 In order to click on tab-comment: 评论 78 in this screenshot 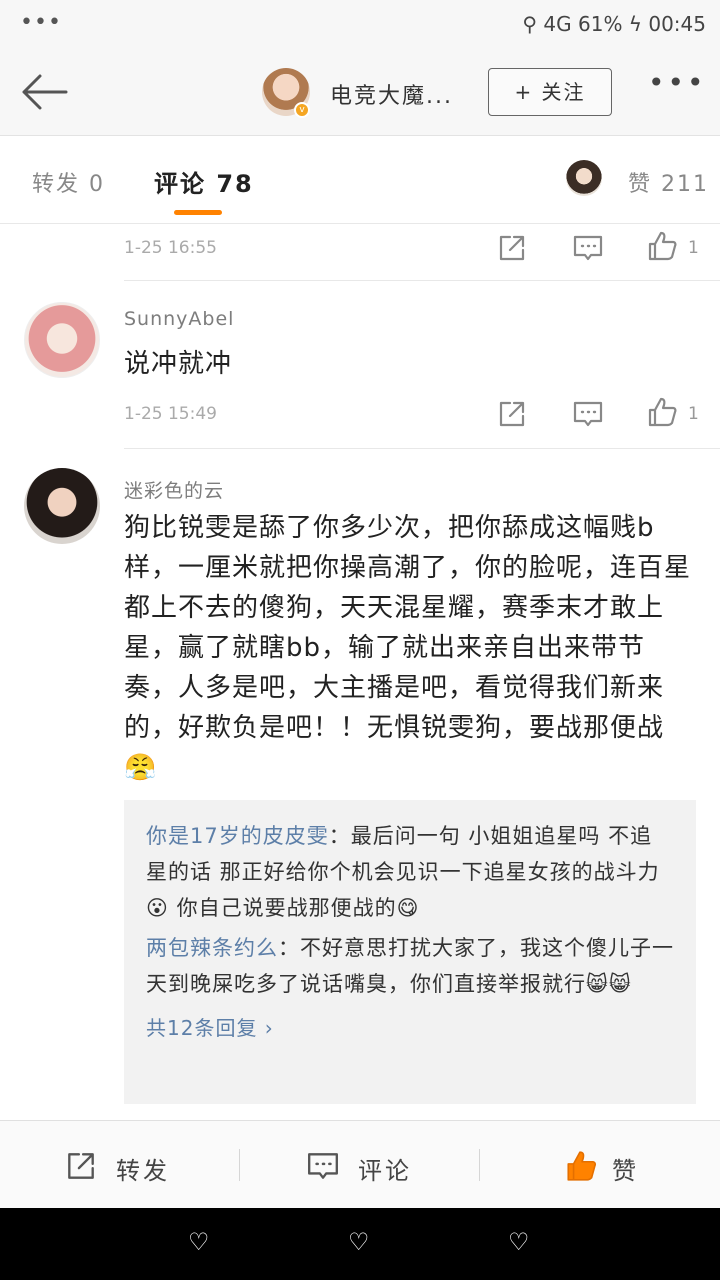, I will do `click(204, 181)`.